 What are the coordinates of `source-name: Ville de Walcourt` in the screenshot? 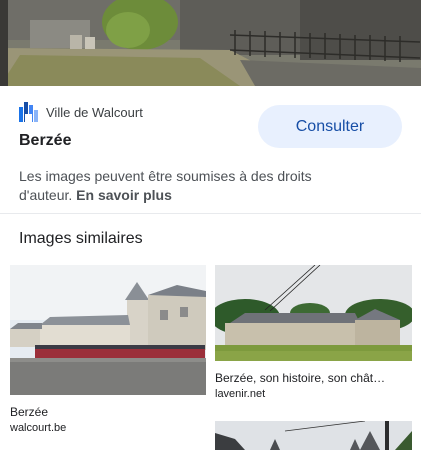 It's located at (94, 112).